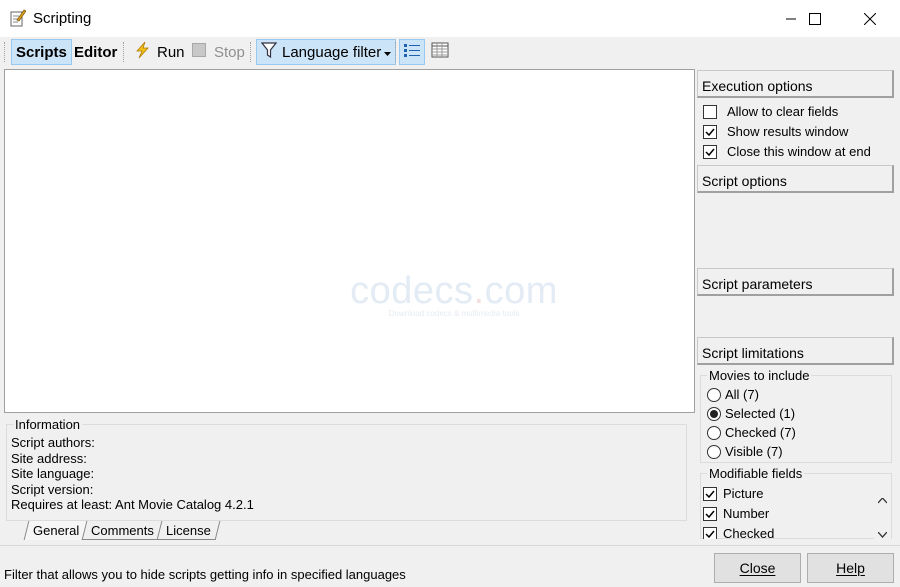  What do you see at coordinates (882, 532) in the screenshot?
I see `scroll-down-icon` at bounding box center [882, 532].